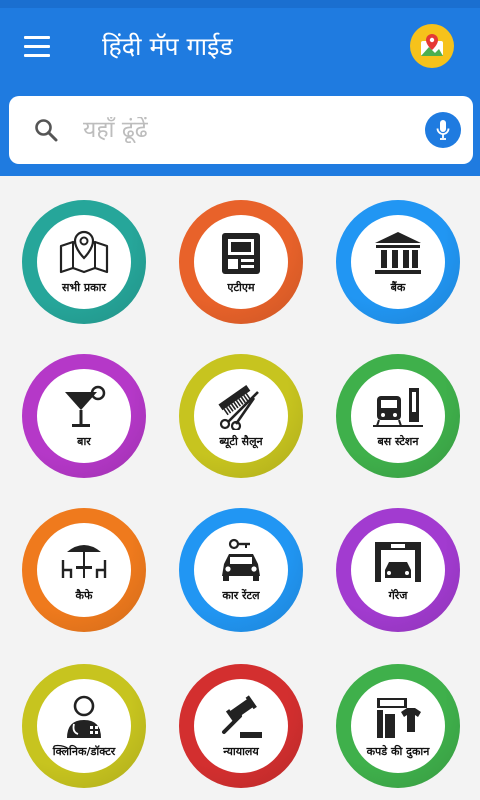 The width and height of the screenshot is (480, 800). I want to click on garage-icon, so click(398, 561).